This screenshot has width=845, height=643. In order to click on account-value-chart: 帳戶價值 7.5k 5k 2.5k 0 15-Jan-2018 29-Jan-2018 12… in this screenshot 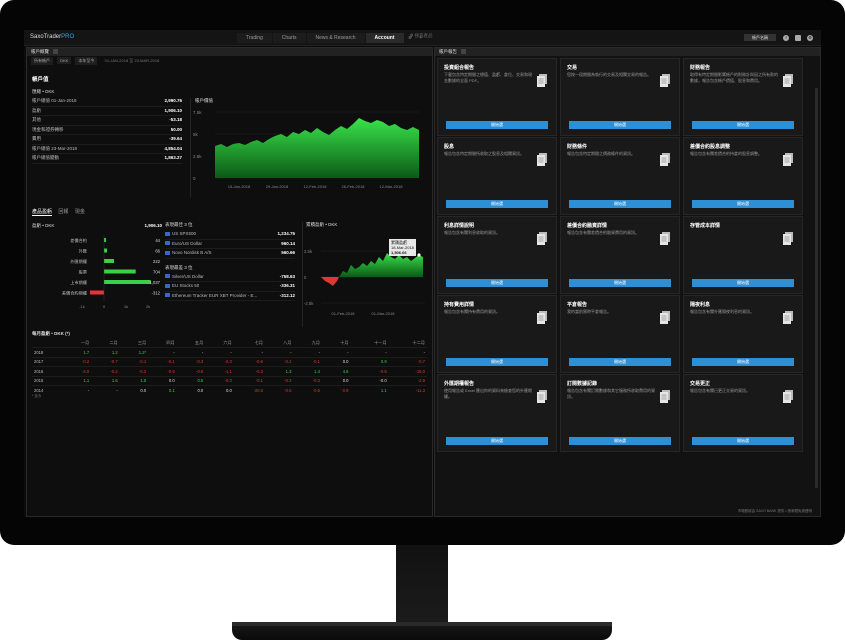, I will do `click(308, 148)`.